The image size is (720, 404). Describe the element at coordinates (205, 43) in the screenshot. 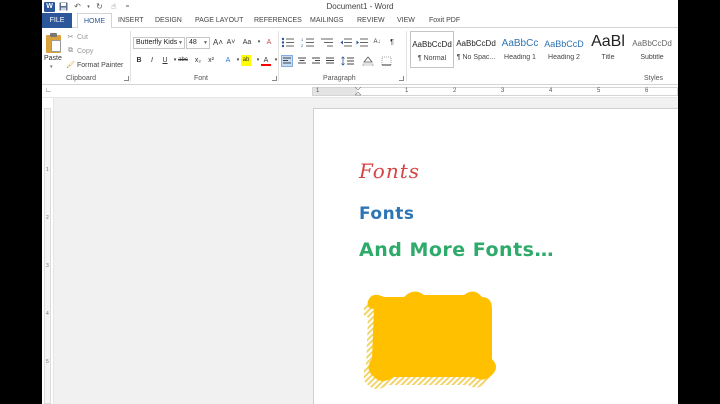

I see `font-size-dropdown-icon: ▼` at that location.